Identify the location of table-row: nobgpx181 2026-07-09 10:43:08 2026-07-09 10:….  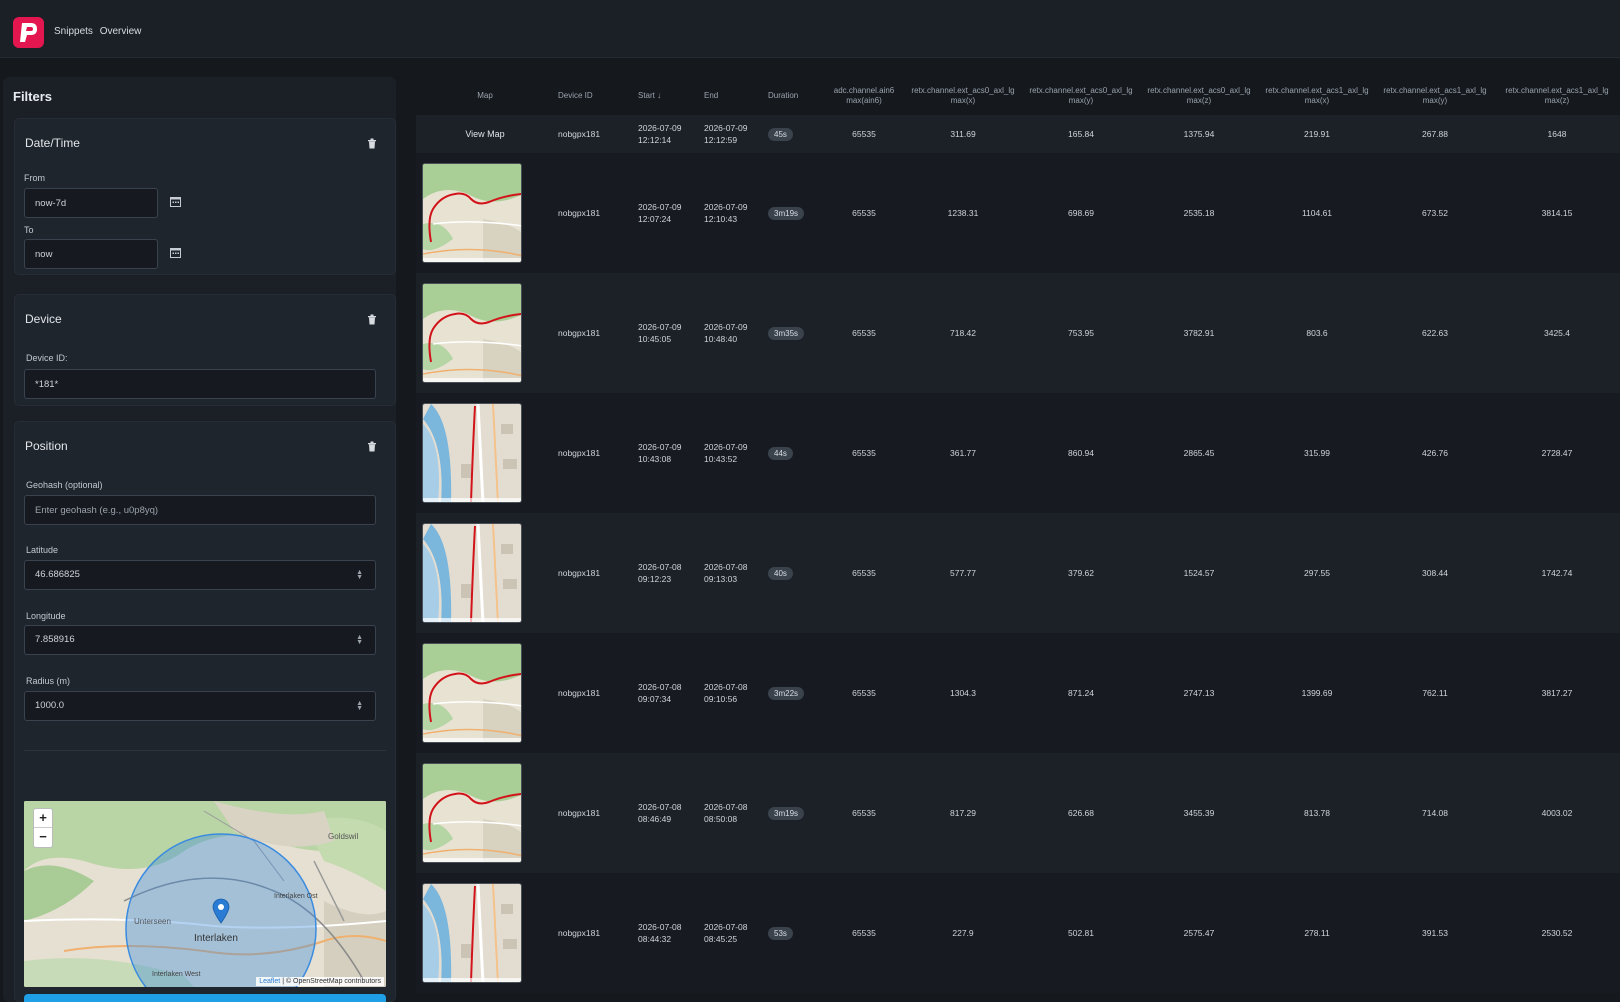
(1018, 453).